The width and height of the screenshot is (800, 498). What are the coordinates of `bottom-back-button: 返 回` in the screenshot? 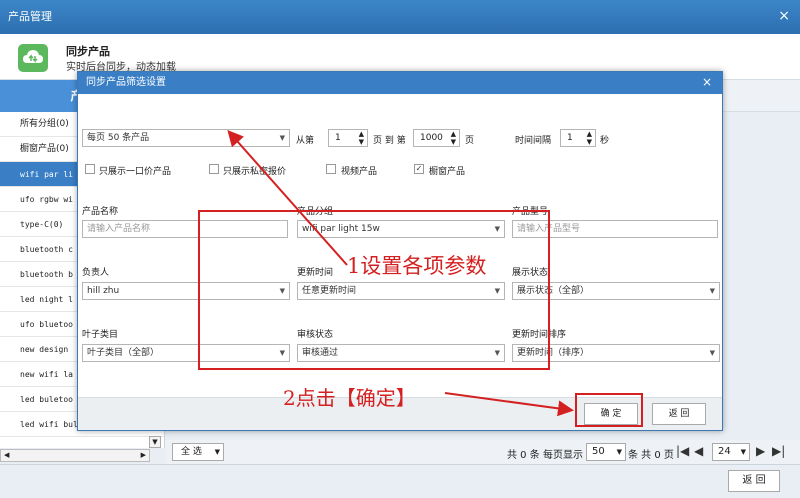 It's located at (754, 481).